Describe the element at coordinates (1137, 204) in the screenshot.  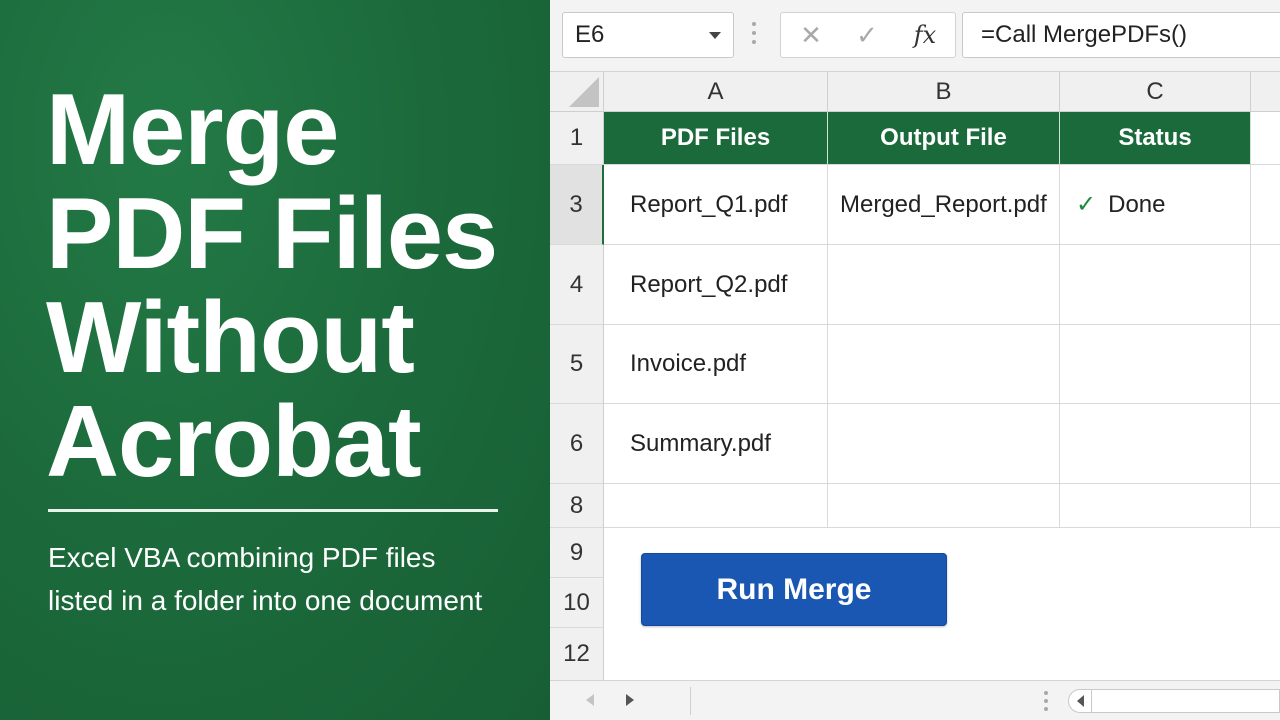
I see `status-text: Done` at that location.